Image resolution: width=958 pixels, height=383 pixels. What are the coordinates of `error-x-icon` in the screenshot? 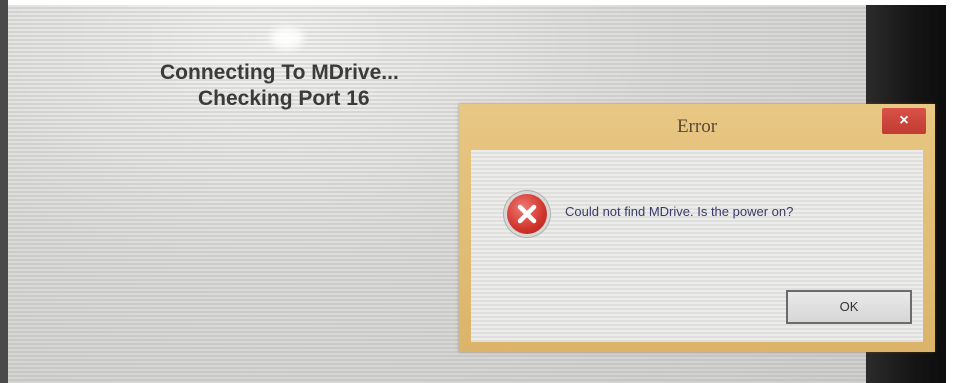 It's located at (527, 214).